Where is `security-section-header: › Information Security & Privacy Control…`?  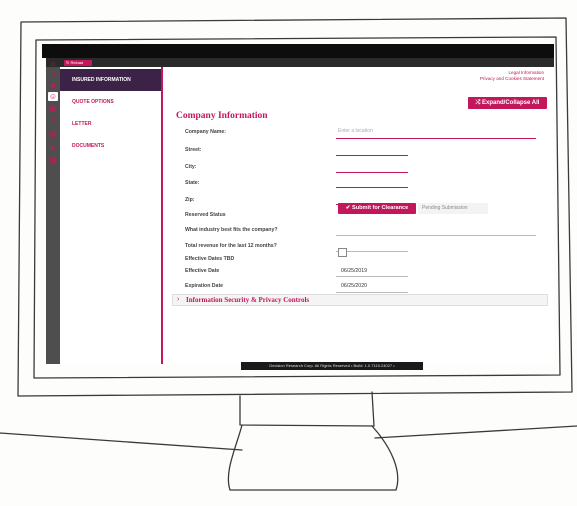 security-section-header: › Information Security & Privacy Control… is located at coordinates (360, 300).